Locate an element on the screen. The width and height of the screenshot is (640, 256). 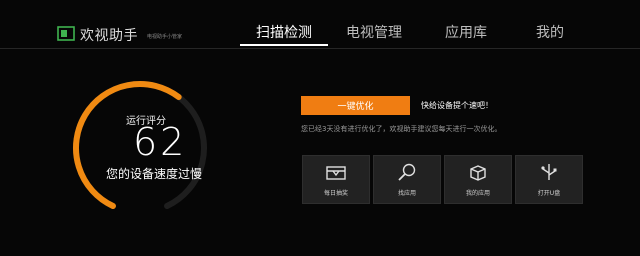
search-icon is located at coordinates (407, 172).